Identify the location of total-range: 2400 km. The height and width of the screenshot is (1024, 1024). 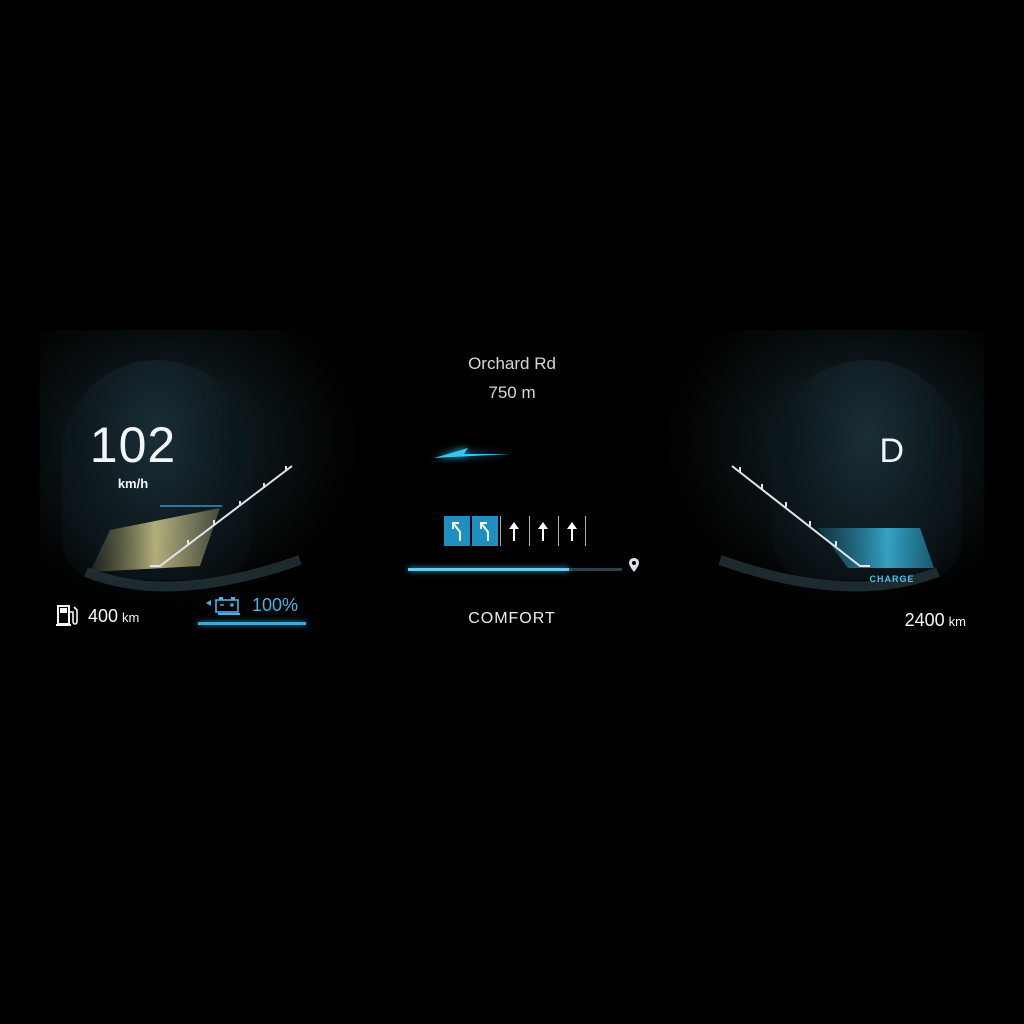
(935, 620).